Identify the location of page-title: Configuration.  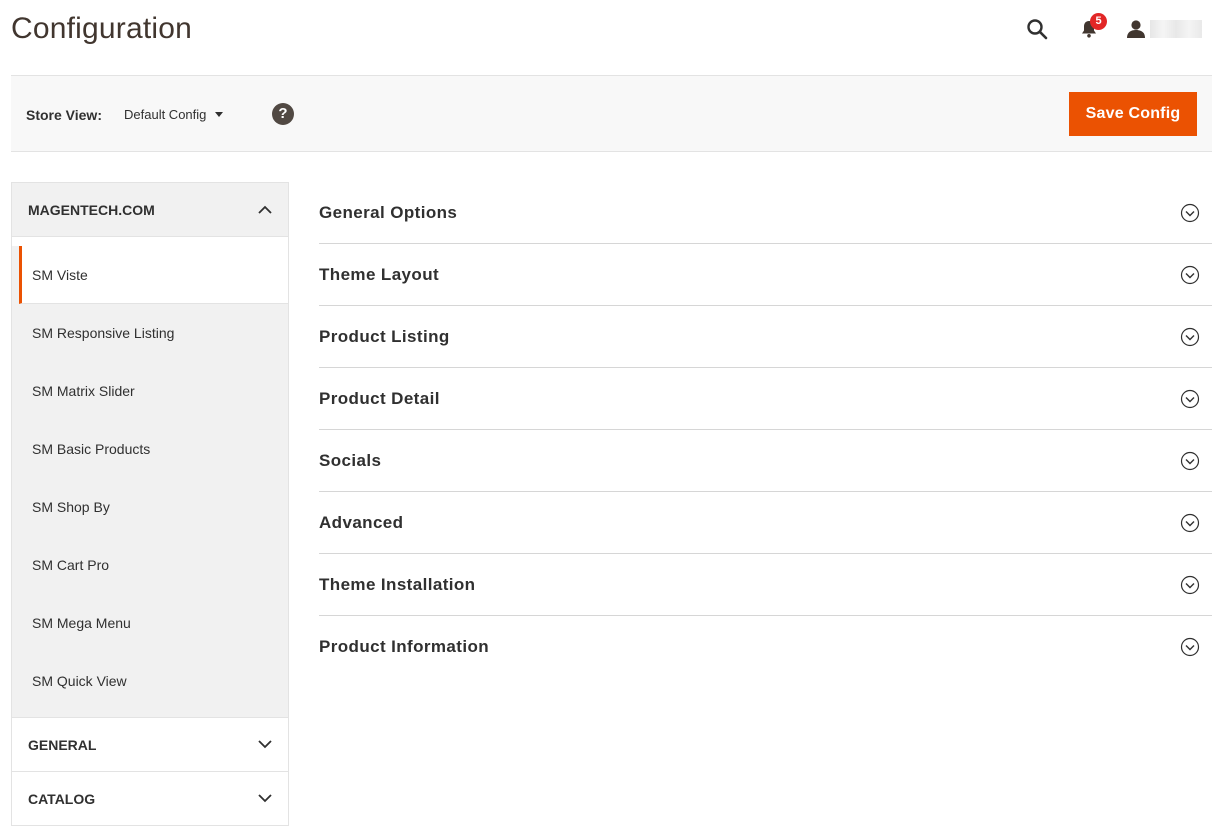
(102, 28).